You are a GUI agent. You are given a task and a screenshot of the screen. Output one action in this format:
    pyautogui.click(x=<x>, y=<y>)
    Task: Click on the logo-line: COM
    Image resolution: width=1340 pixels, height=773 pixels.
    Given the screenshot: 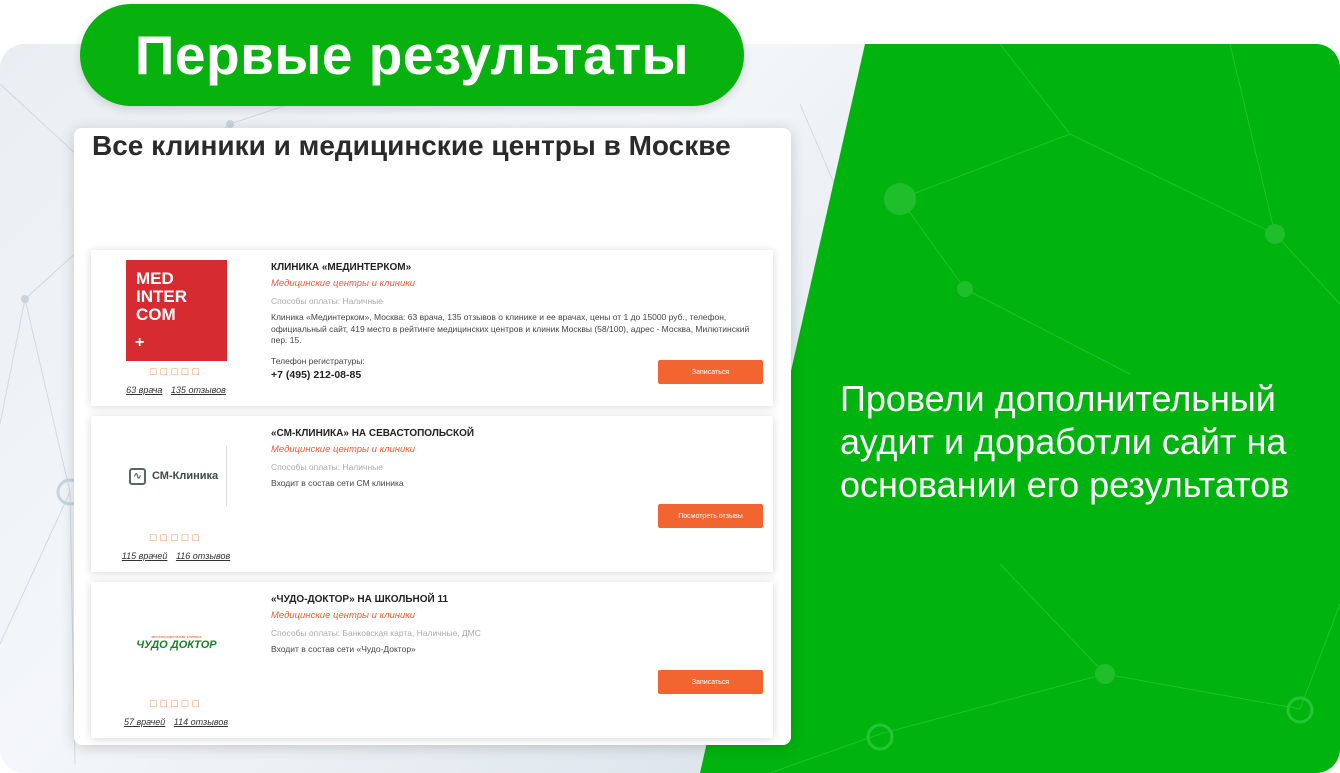 What is the action you would take?
    pyautogui.click(x=156, y=314)
    